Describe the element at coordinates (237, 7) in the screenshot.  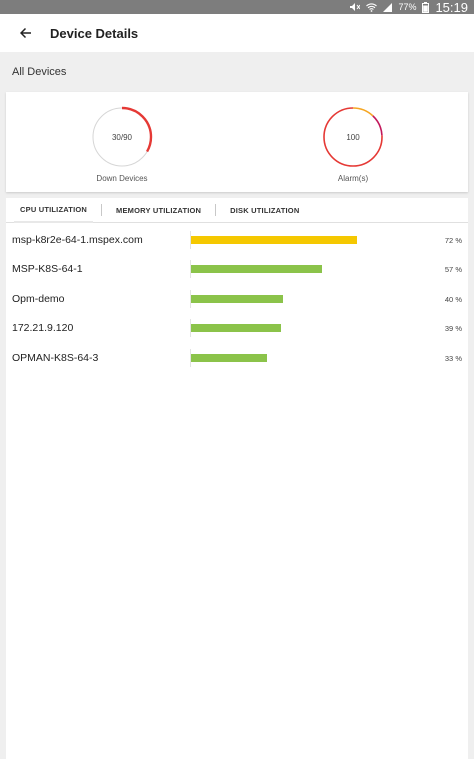
I see `status-bar: 77% 15:19` at that location.